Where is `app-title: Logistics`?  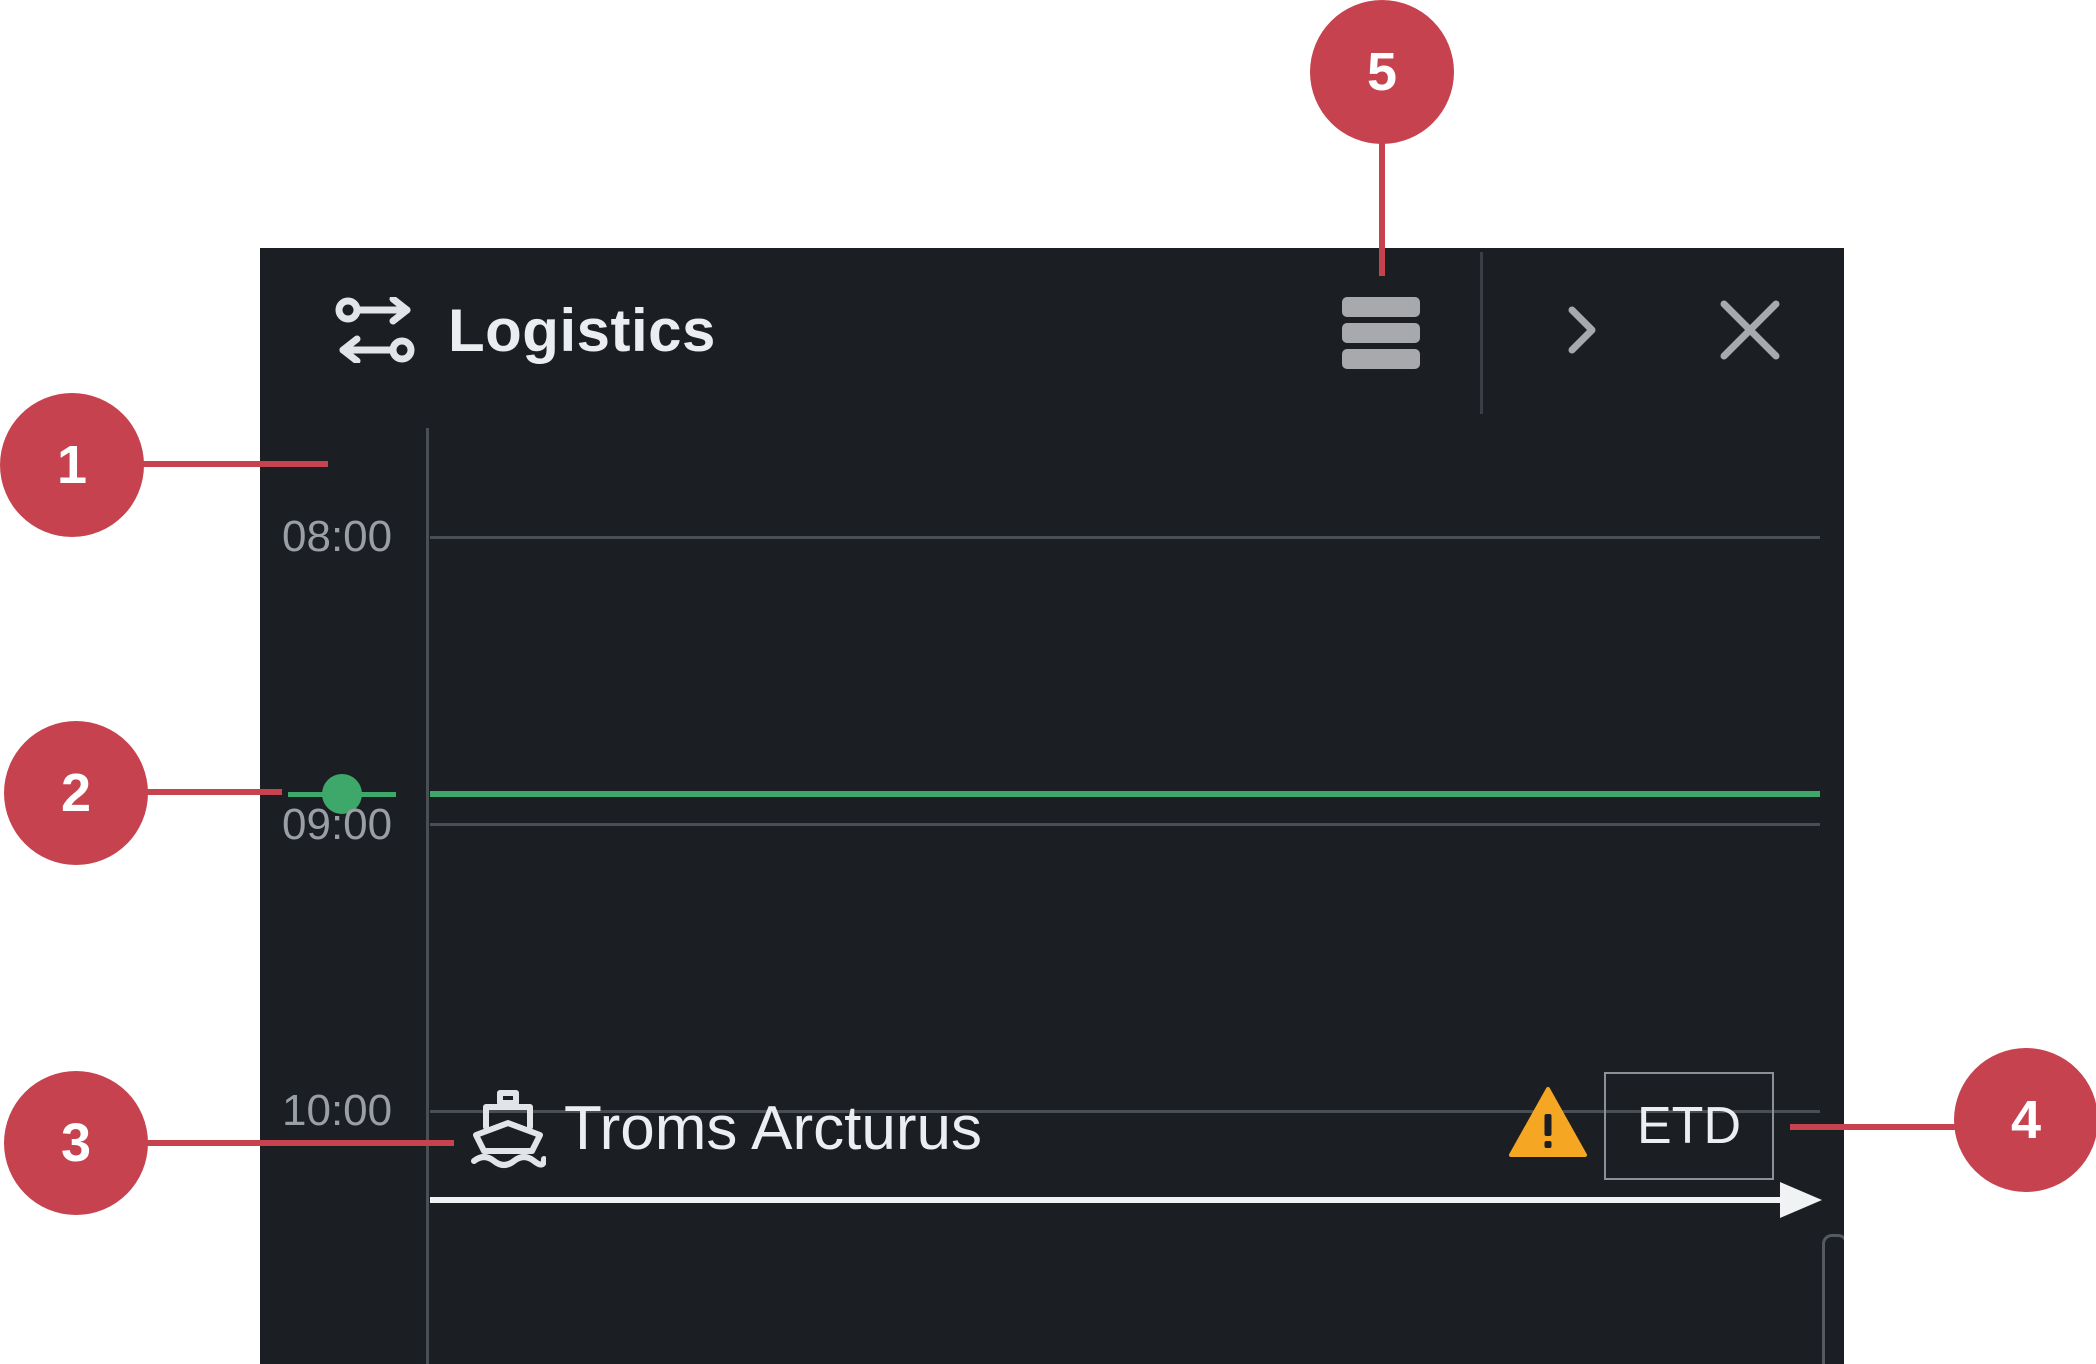 app-title: Logistics is located at coordinates (582, 330).